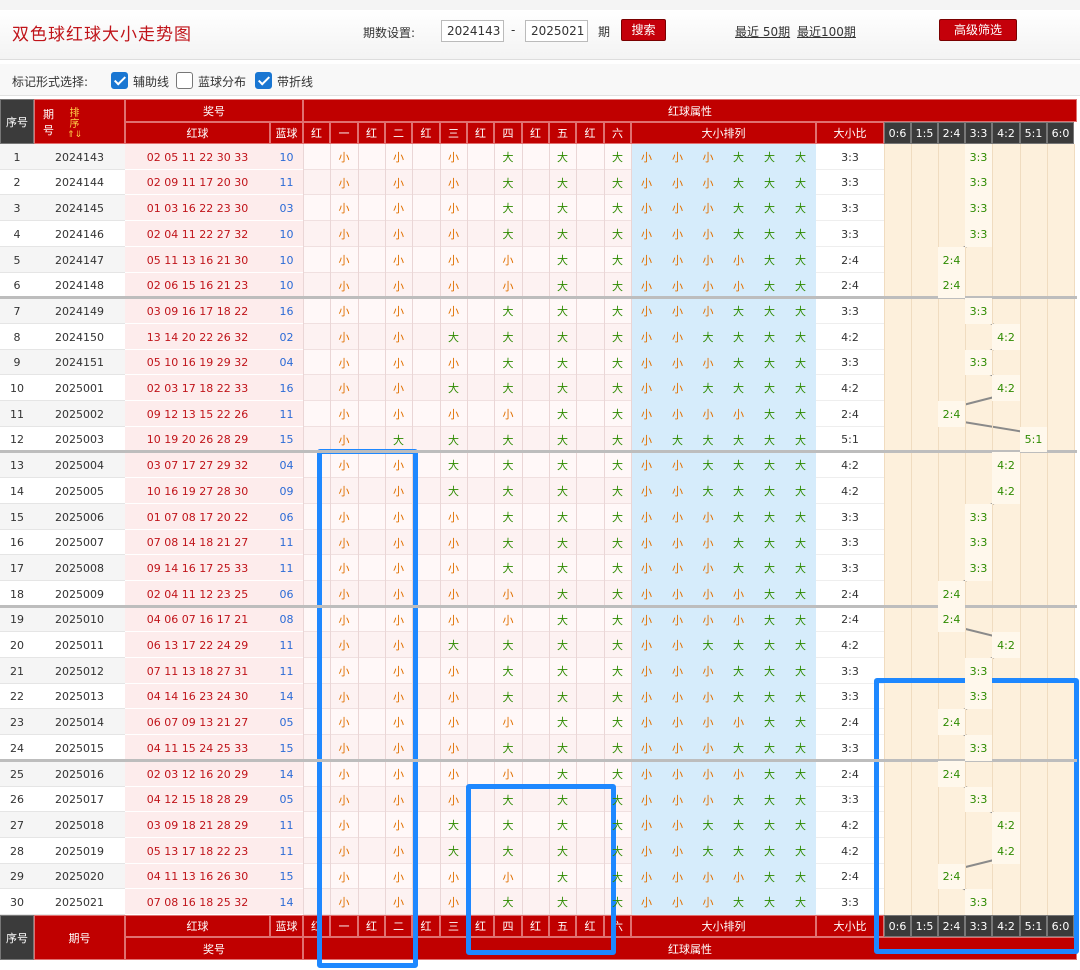 This screenshot has height=970, width=1080. I want to click on ratio-dist-mark: 4:2, so click(1006, 825).